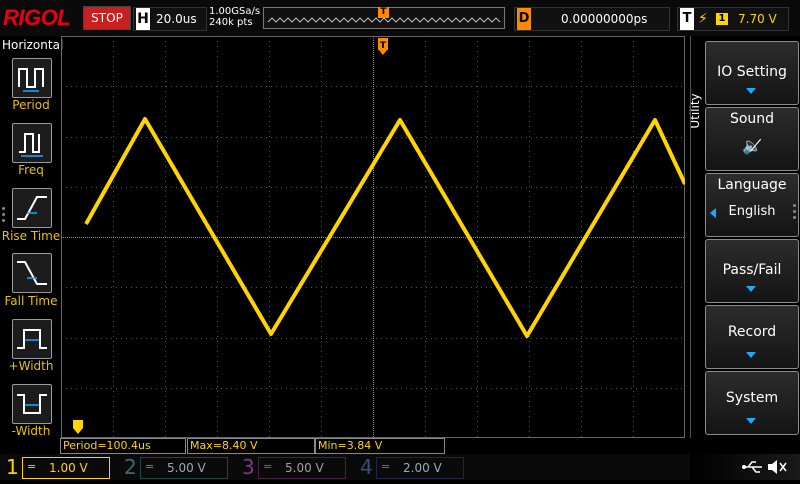 This screenshot has width=800, height=484. I want to click on timebase-value: 20.0us, so click(176, 19).